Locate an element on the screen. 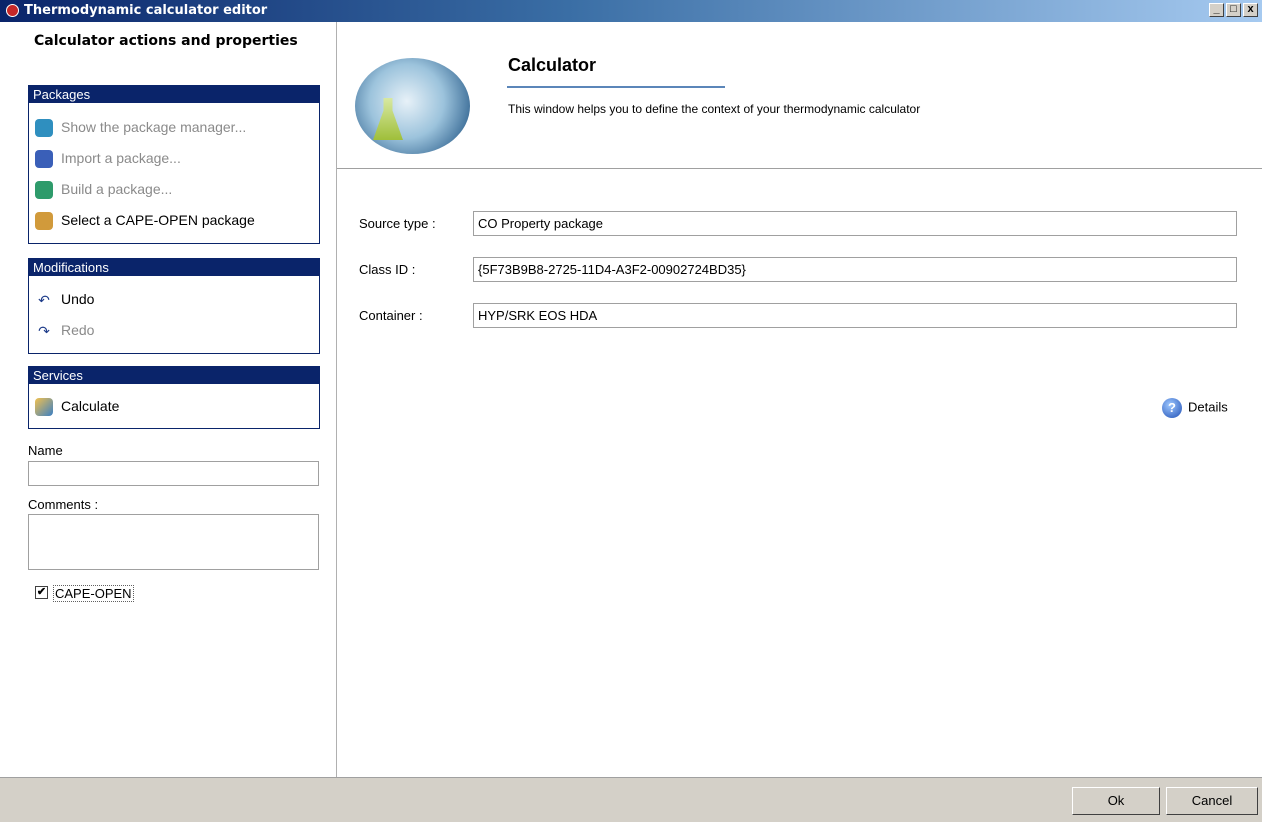 The height and width of the screenshot is (822, 1262). select-cape-open-package-item: Select a CAPE-OPEN package is located at coordinates (145, 220).